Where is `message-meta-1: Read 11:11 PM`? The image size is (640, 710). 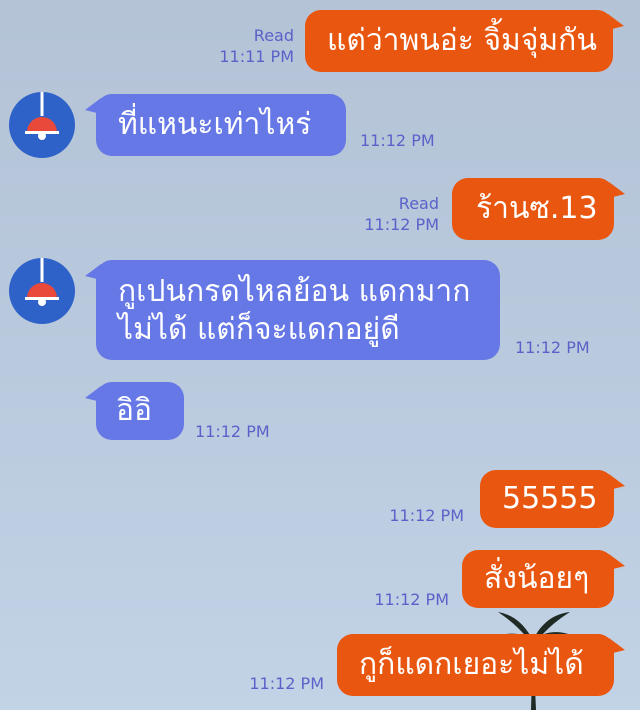 message-meta-1: Read 11:11 PM is located at coordinates (252, 46).